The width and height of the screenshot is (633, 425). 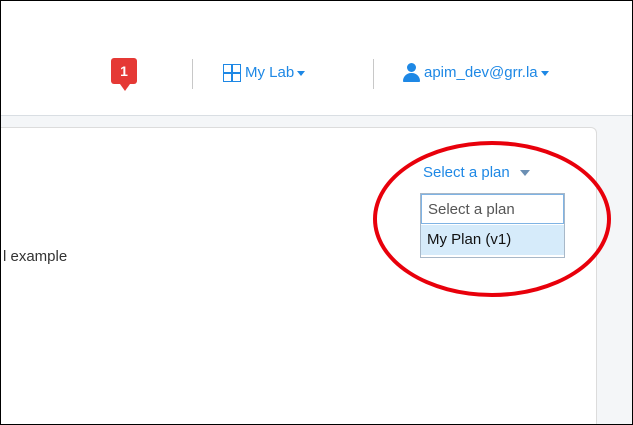 I want to click on my-lab-menu: My Lab, so click(x=275, y=73).